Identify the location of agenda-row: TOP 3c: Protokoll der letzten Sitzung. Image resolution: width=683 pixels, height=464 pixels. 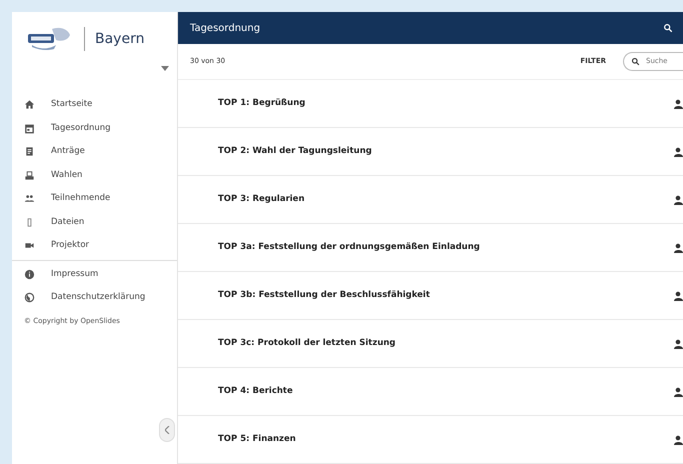
(430, 344).